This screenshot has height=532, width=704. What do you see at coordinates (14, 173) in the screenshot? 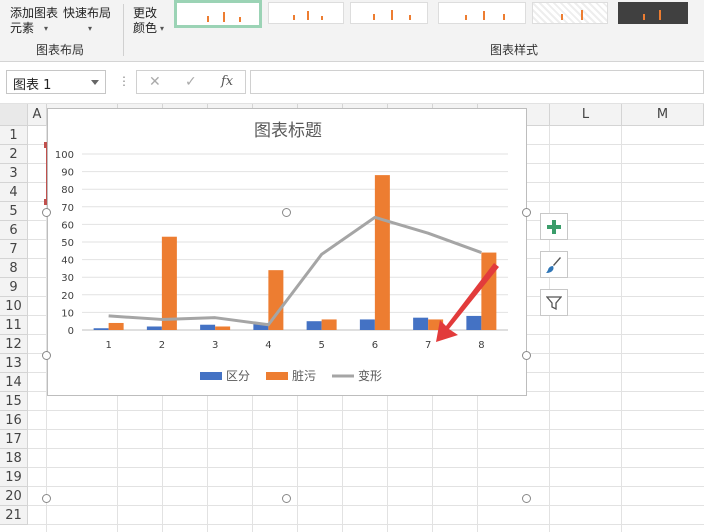
I see `row-header-3: 3` at bounding box center [14, 173].